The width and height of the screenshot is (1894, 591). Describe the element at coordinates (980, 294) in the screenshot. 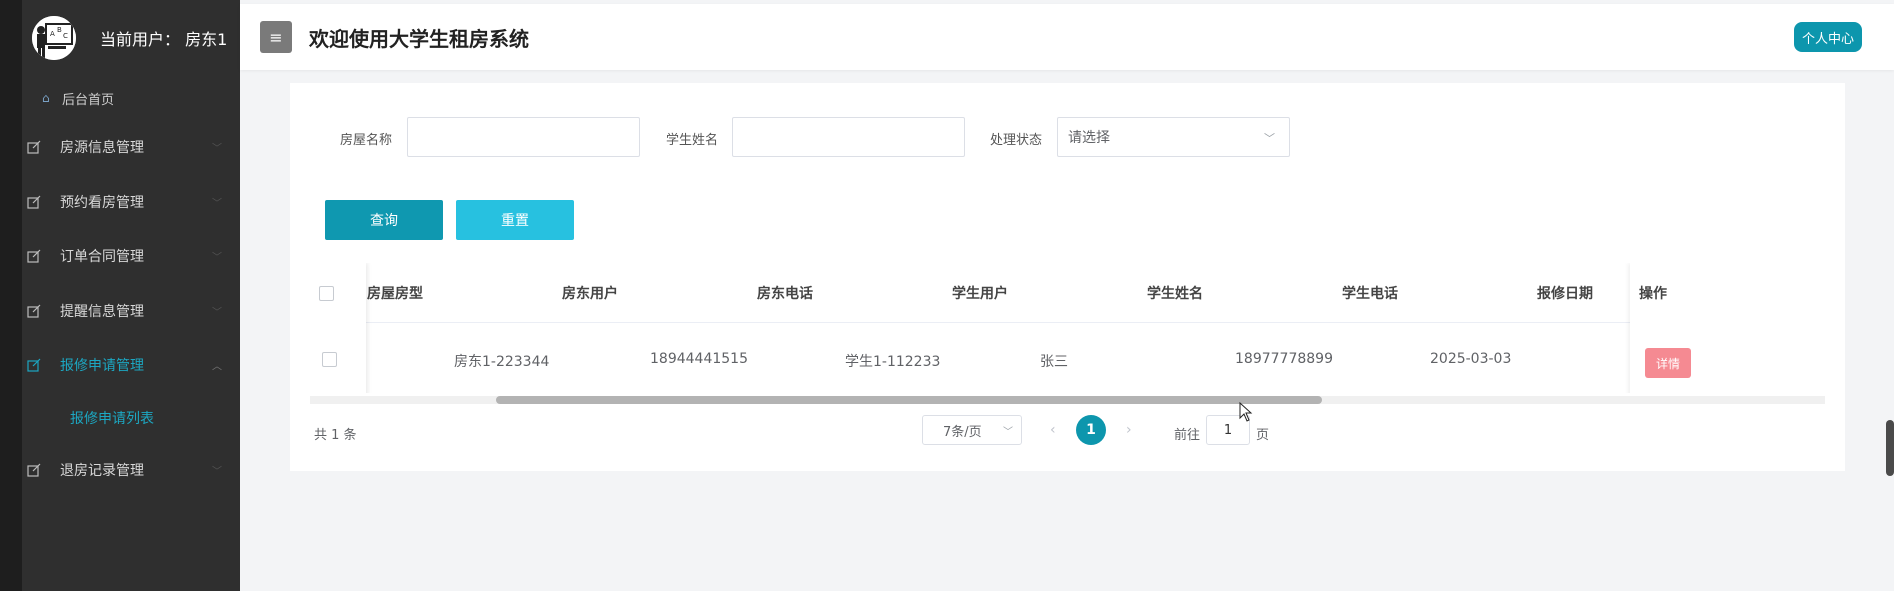

I see `column-header: 学生用户` at that location.